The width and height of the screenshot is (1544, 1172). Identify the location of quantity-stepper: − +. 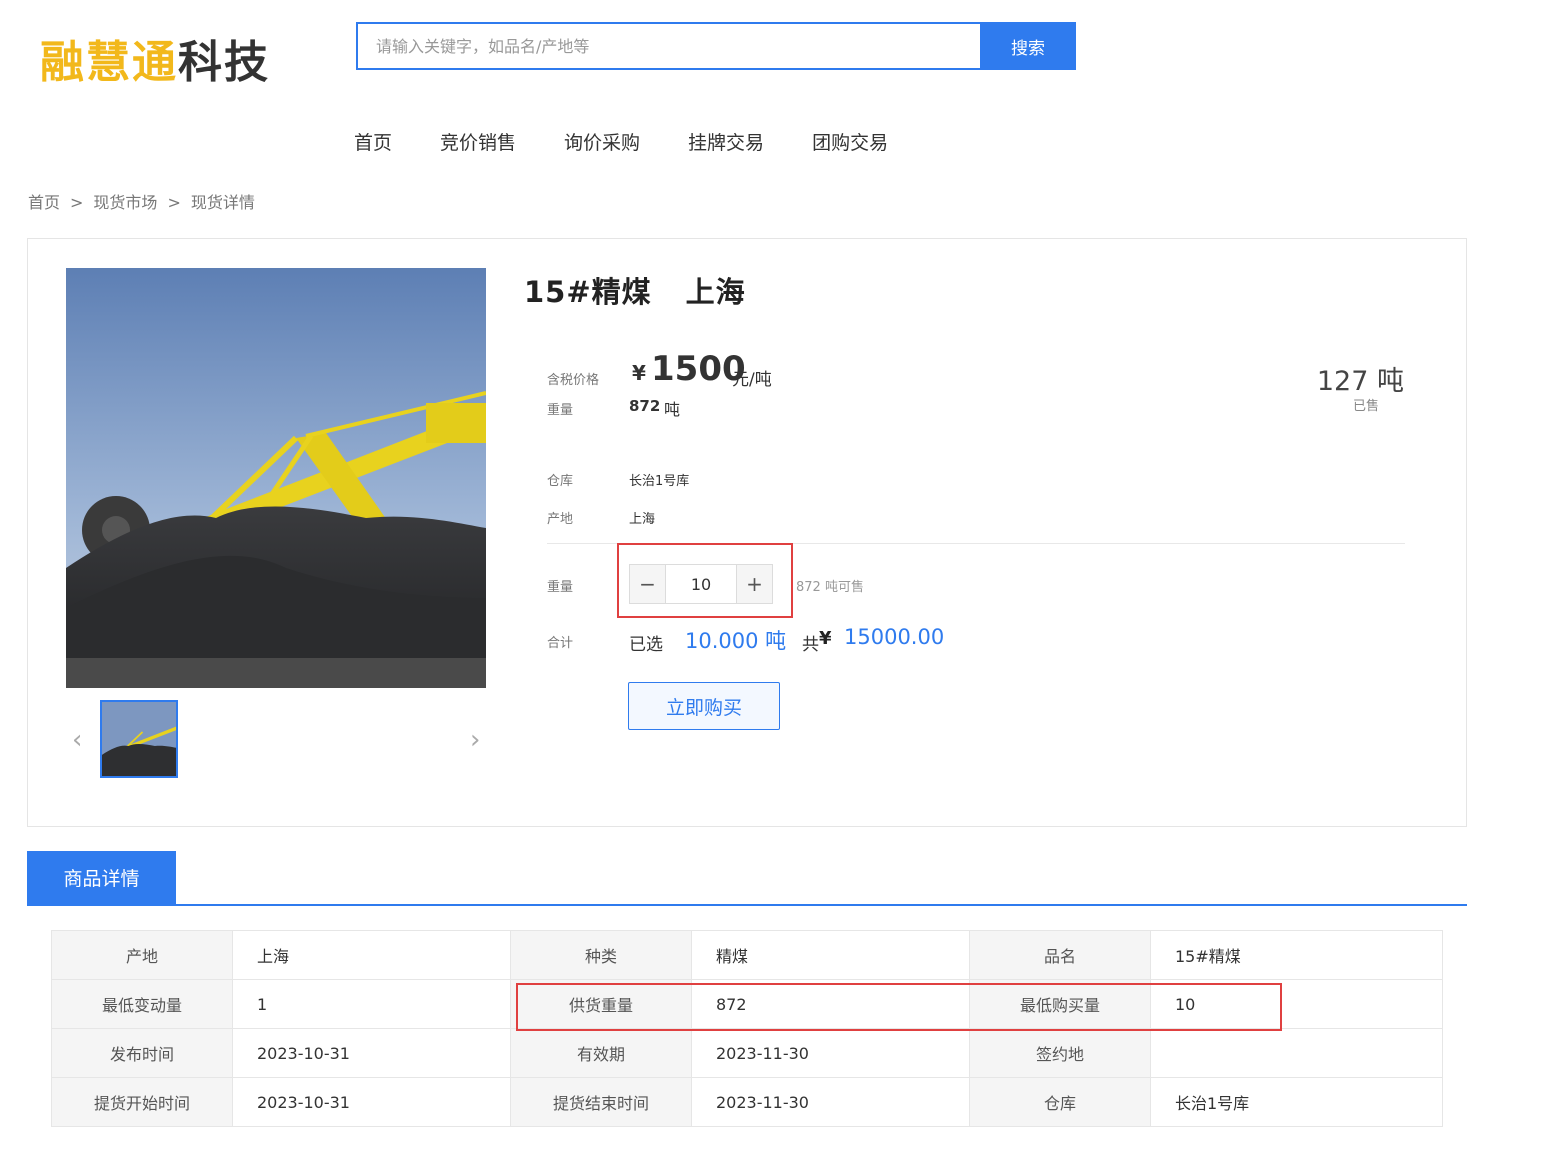
(701, 584).